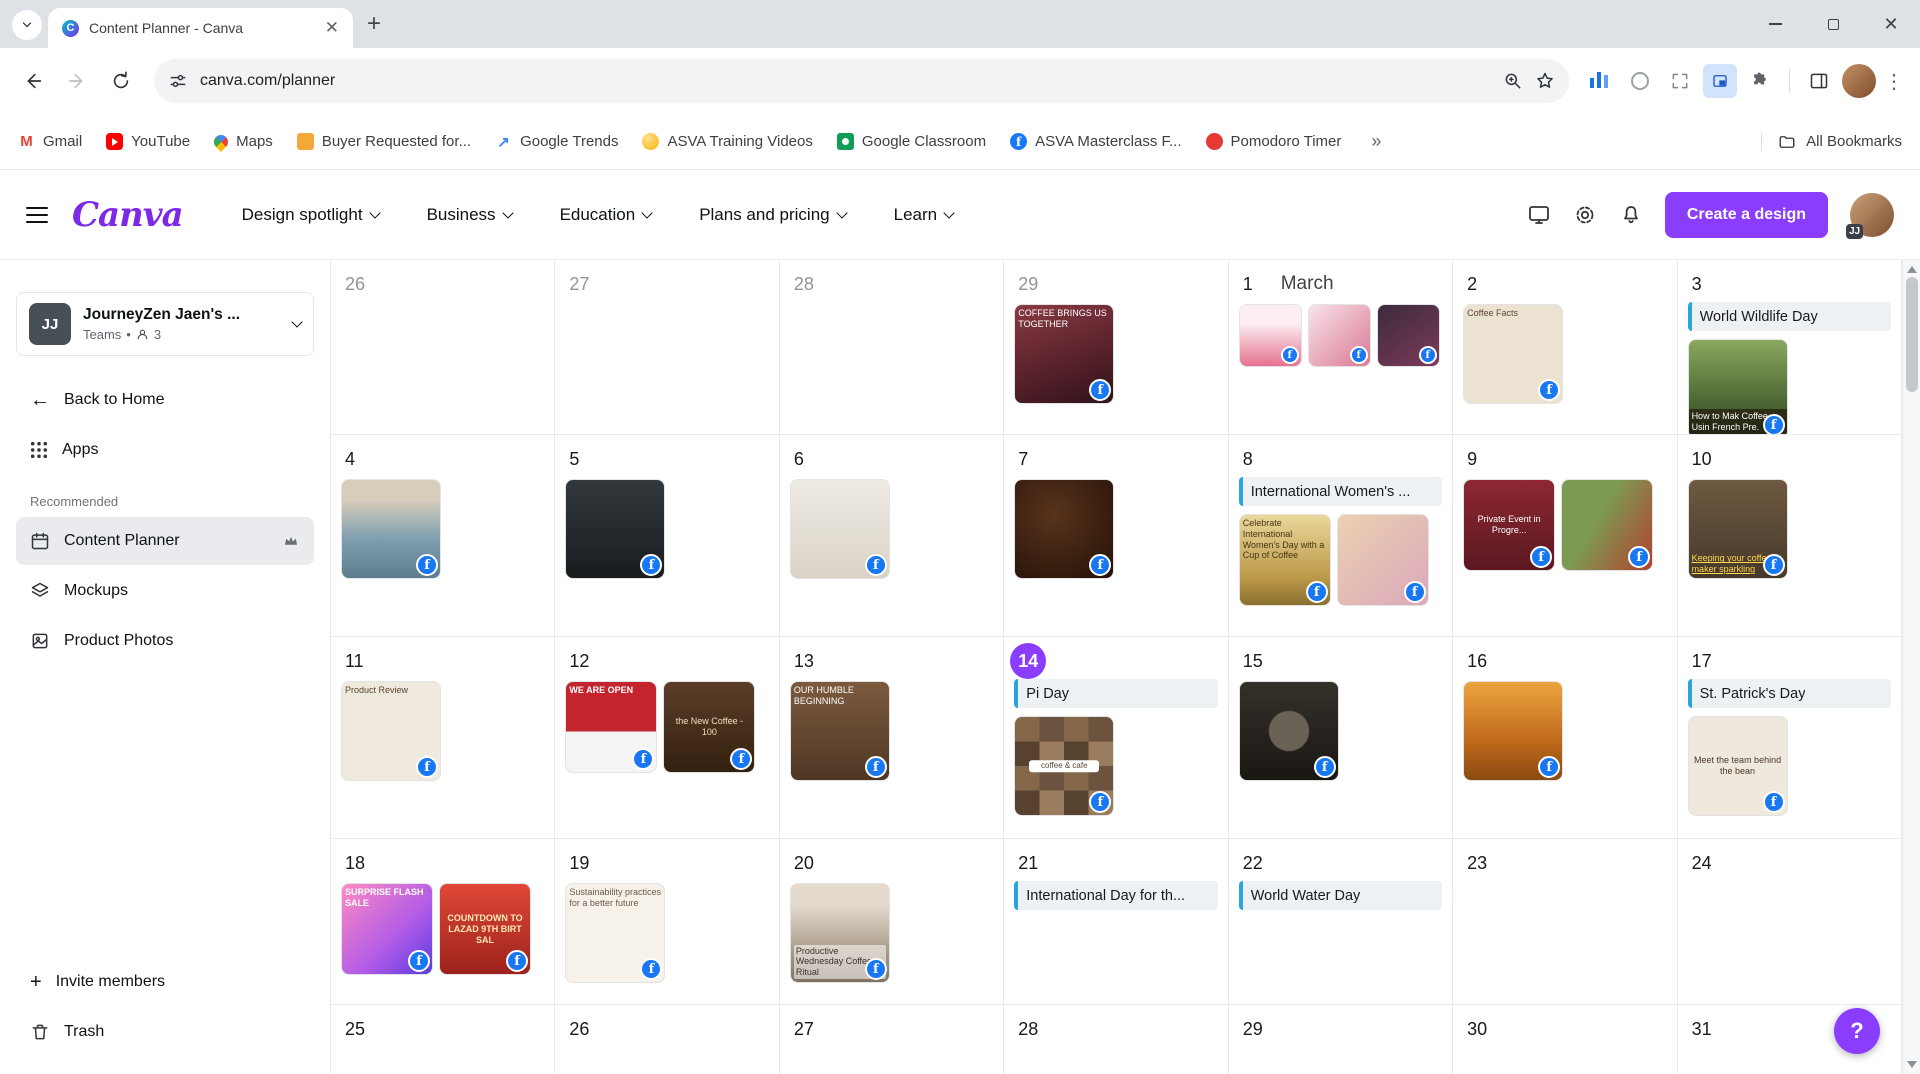 This screenshot has height=1074, width=1920. I want to click on back-button, so click(33, 81).